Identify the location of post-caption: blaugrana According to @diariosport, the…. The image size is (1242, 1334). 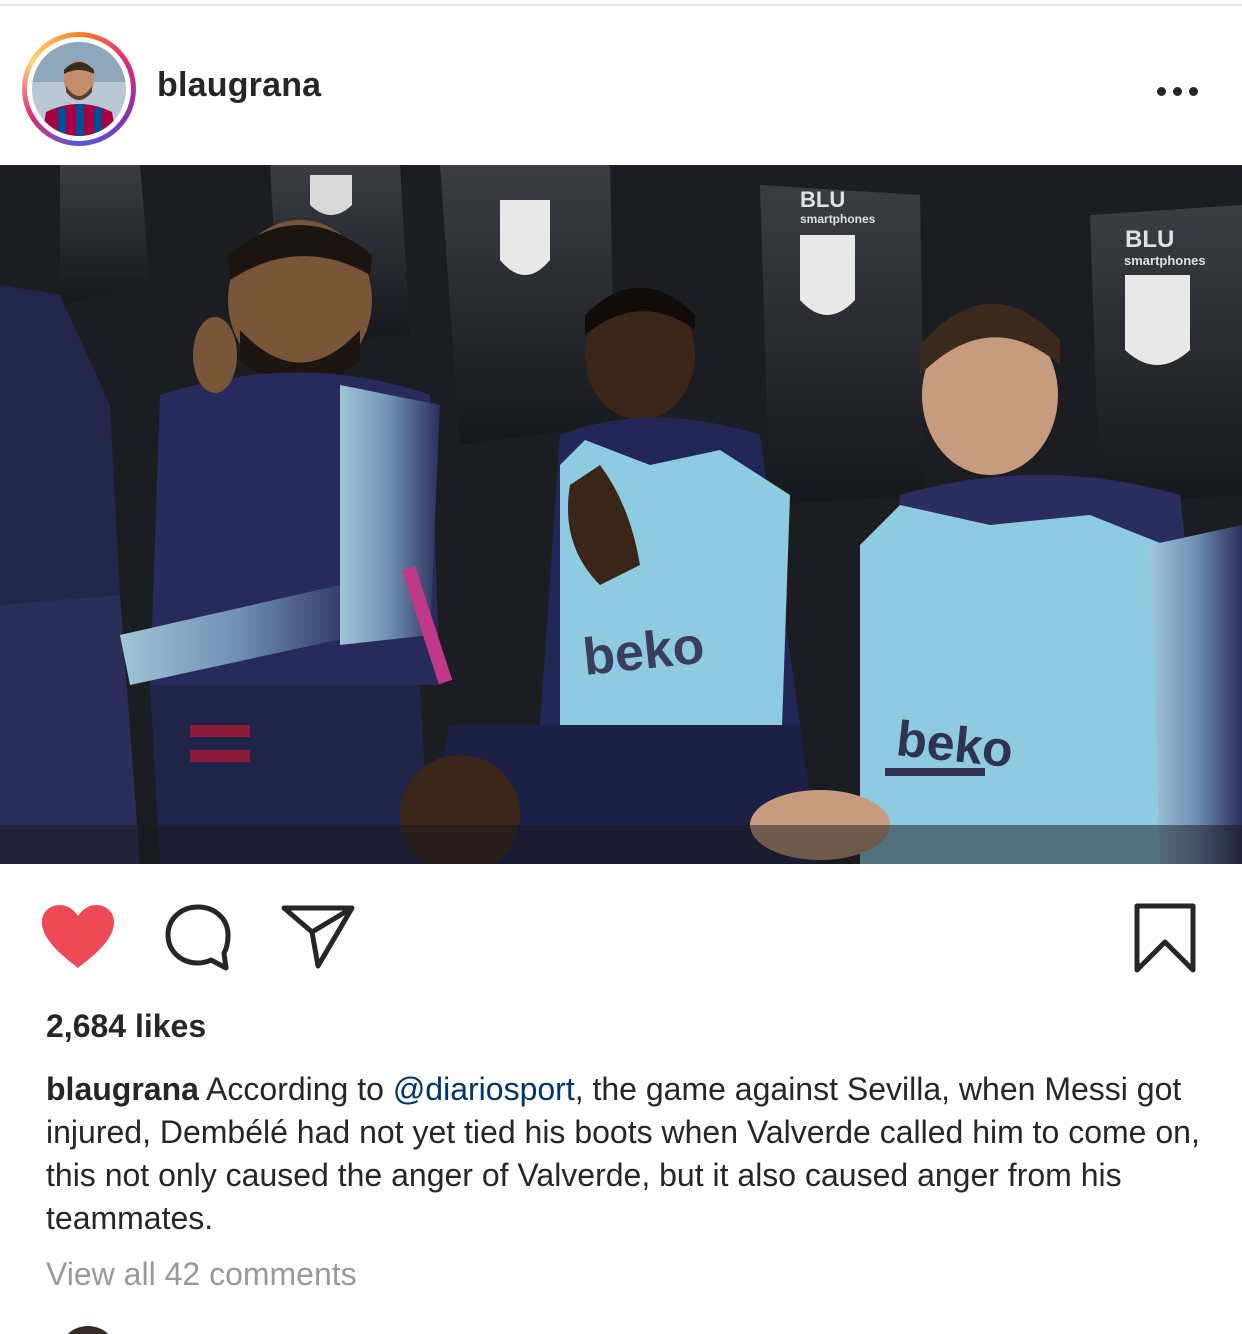
(626, 1154).